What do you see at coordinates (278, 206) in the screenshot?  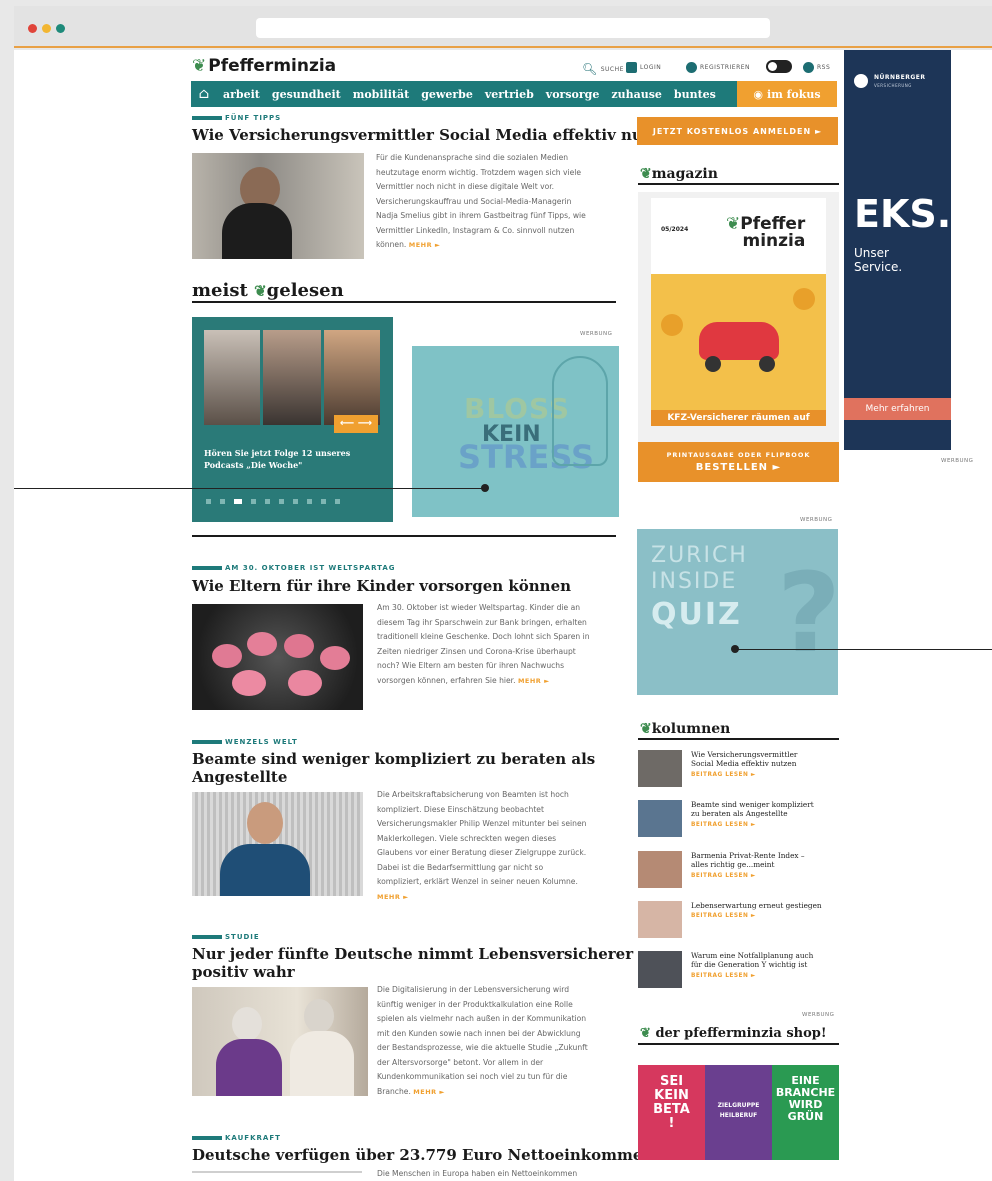 I see `article-image-portrait` at bounding box center [278, 206].